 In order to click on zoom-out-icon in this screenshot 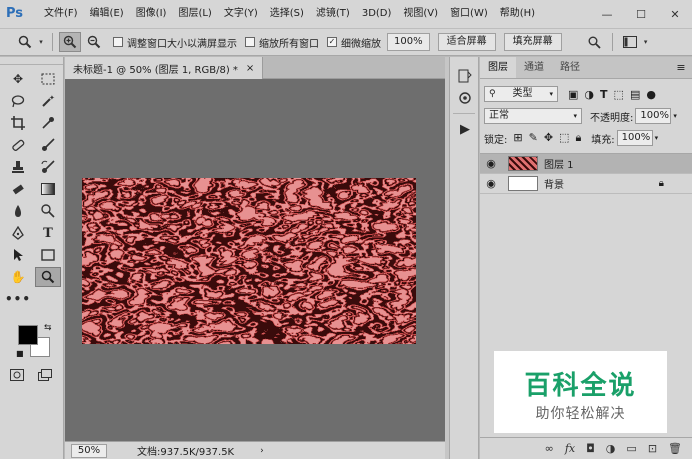, I will do `click(94, 42)`.